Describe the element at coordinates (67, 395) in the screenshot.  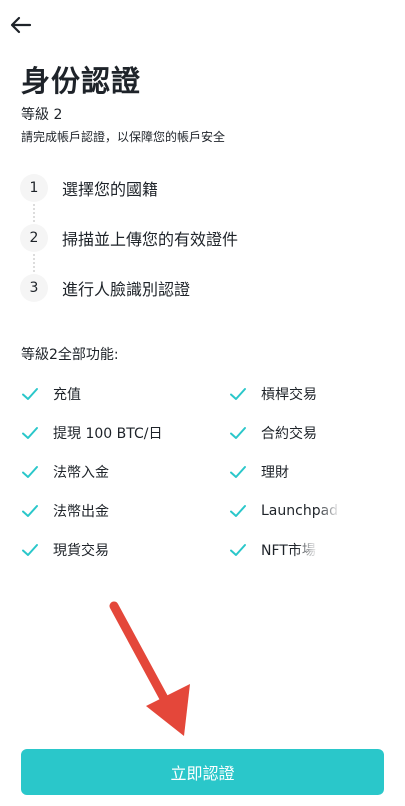
I see `feature-label: 充值` at that location.